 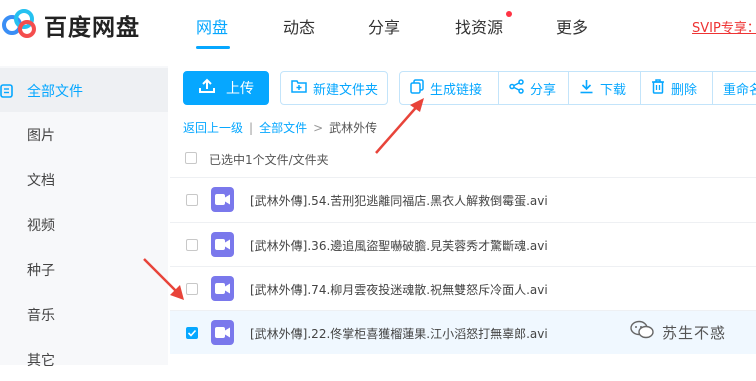 I want to click on download-button: 下载, so click(x=604, y=88).